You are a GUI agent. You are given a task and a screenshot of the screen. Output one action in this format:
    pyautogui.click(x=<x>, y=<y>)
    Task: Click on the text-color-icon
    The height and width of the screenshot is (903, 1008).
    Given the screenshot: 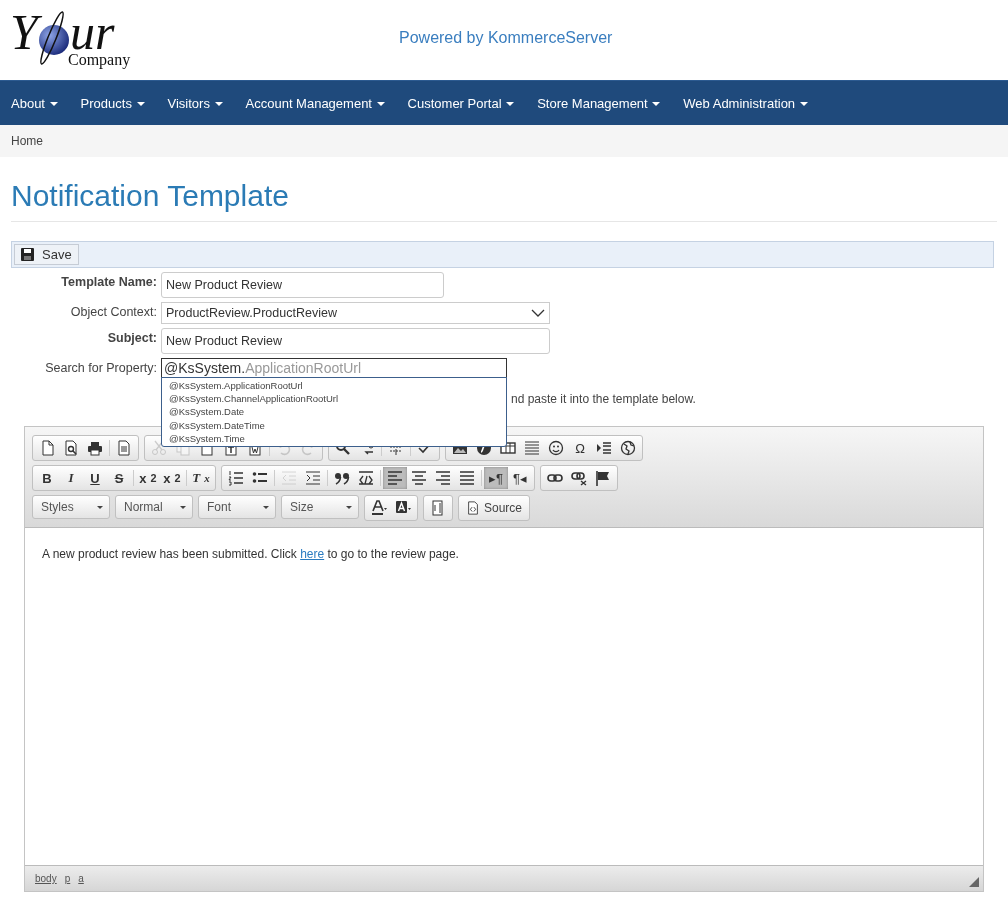 What is the action you would take?
    pyautogui.click(x=379, y=508)
    